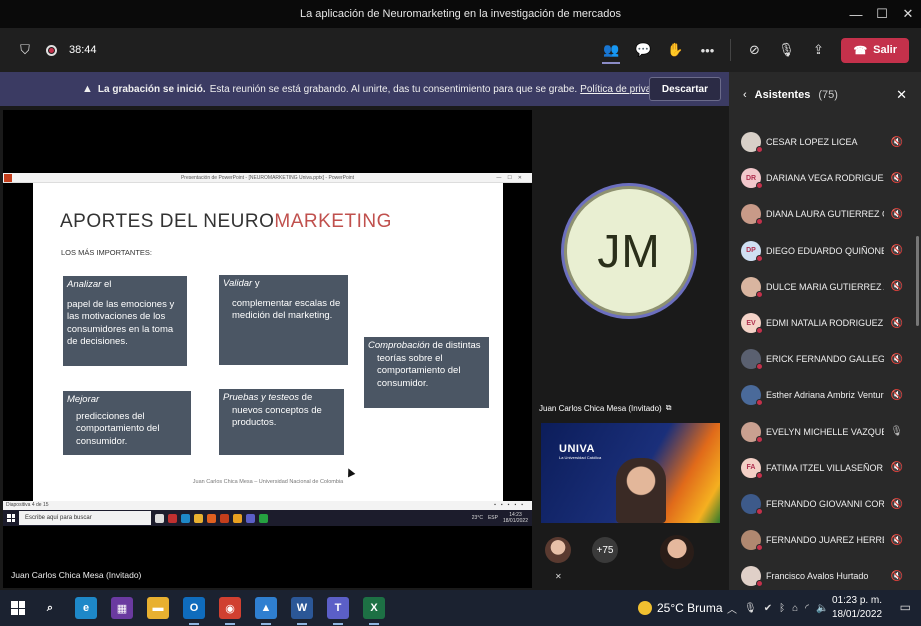 The image size is (921, 626). Describe the element at coordinates (786, 50) in the screenshot. I see `mic-off-icon: 🎙` at that location.